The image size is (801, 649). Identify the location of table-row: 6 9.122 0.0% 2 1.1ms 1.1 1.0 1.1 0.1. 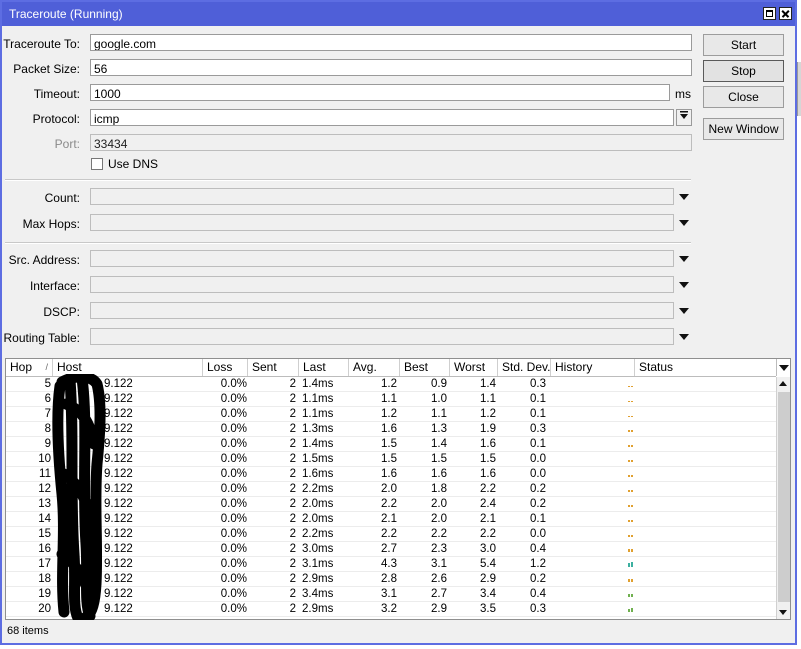
(391, 399).